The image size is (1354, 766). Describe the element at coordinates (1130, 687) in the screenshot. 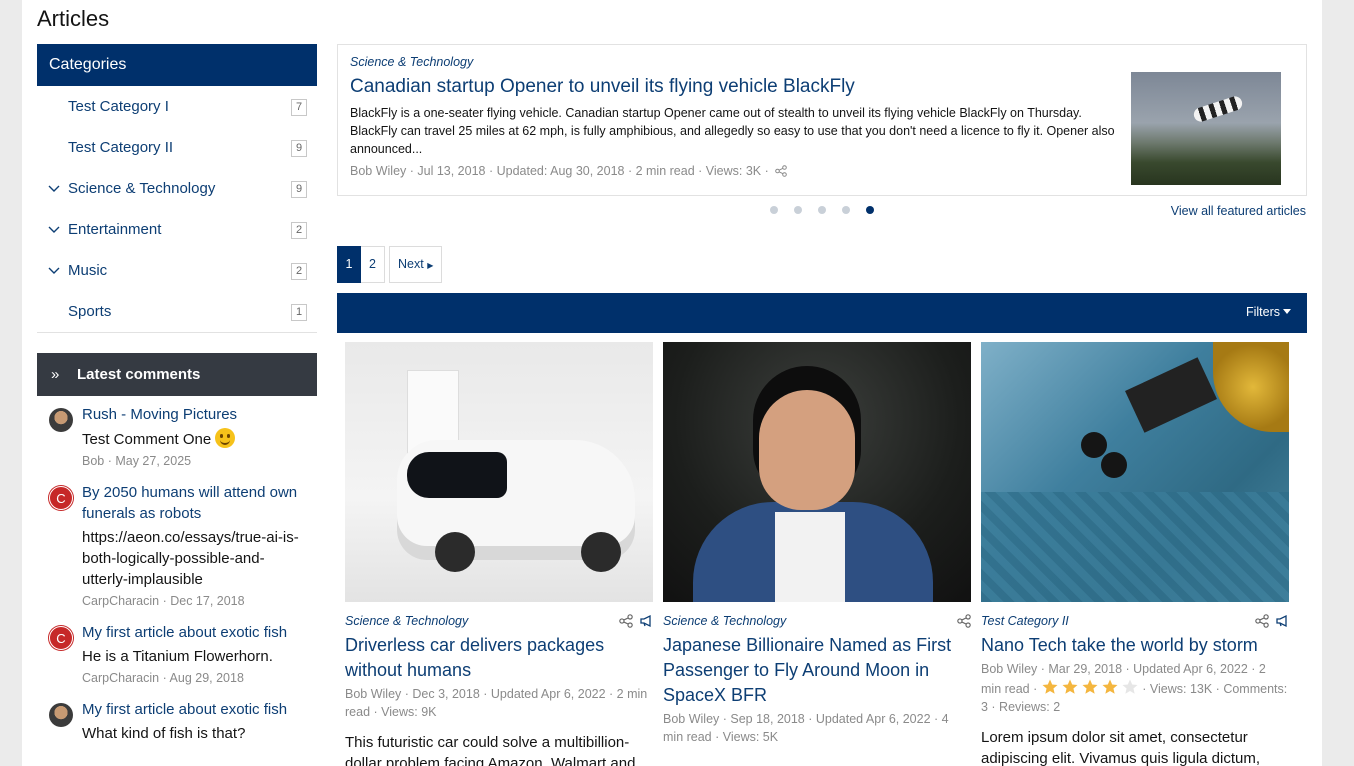

I see `star-empty-icon` at that location.